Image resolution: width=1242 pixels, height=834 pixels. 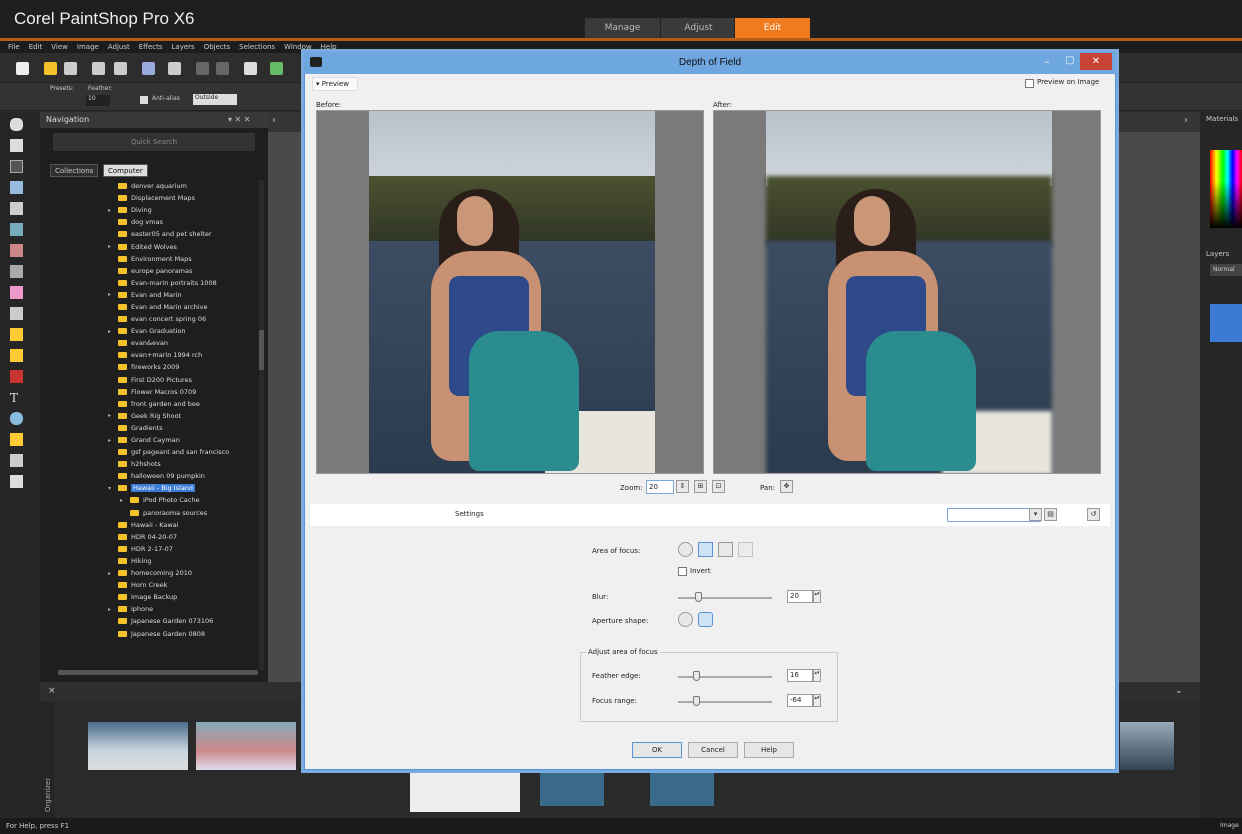 I want to click on preview-toggle: ▾ Preview, so click(x=335, y=84).